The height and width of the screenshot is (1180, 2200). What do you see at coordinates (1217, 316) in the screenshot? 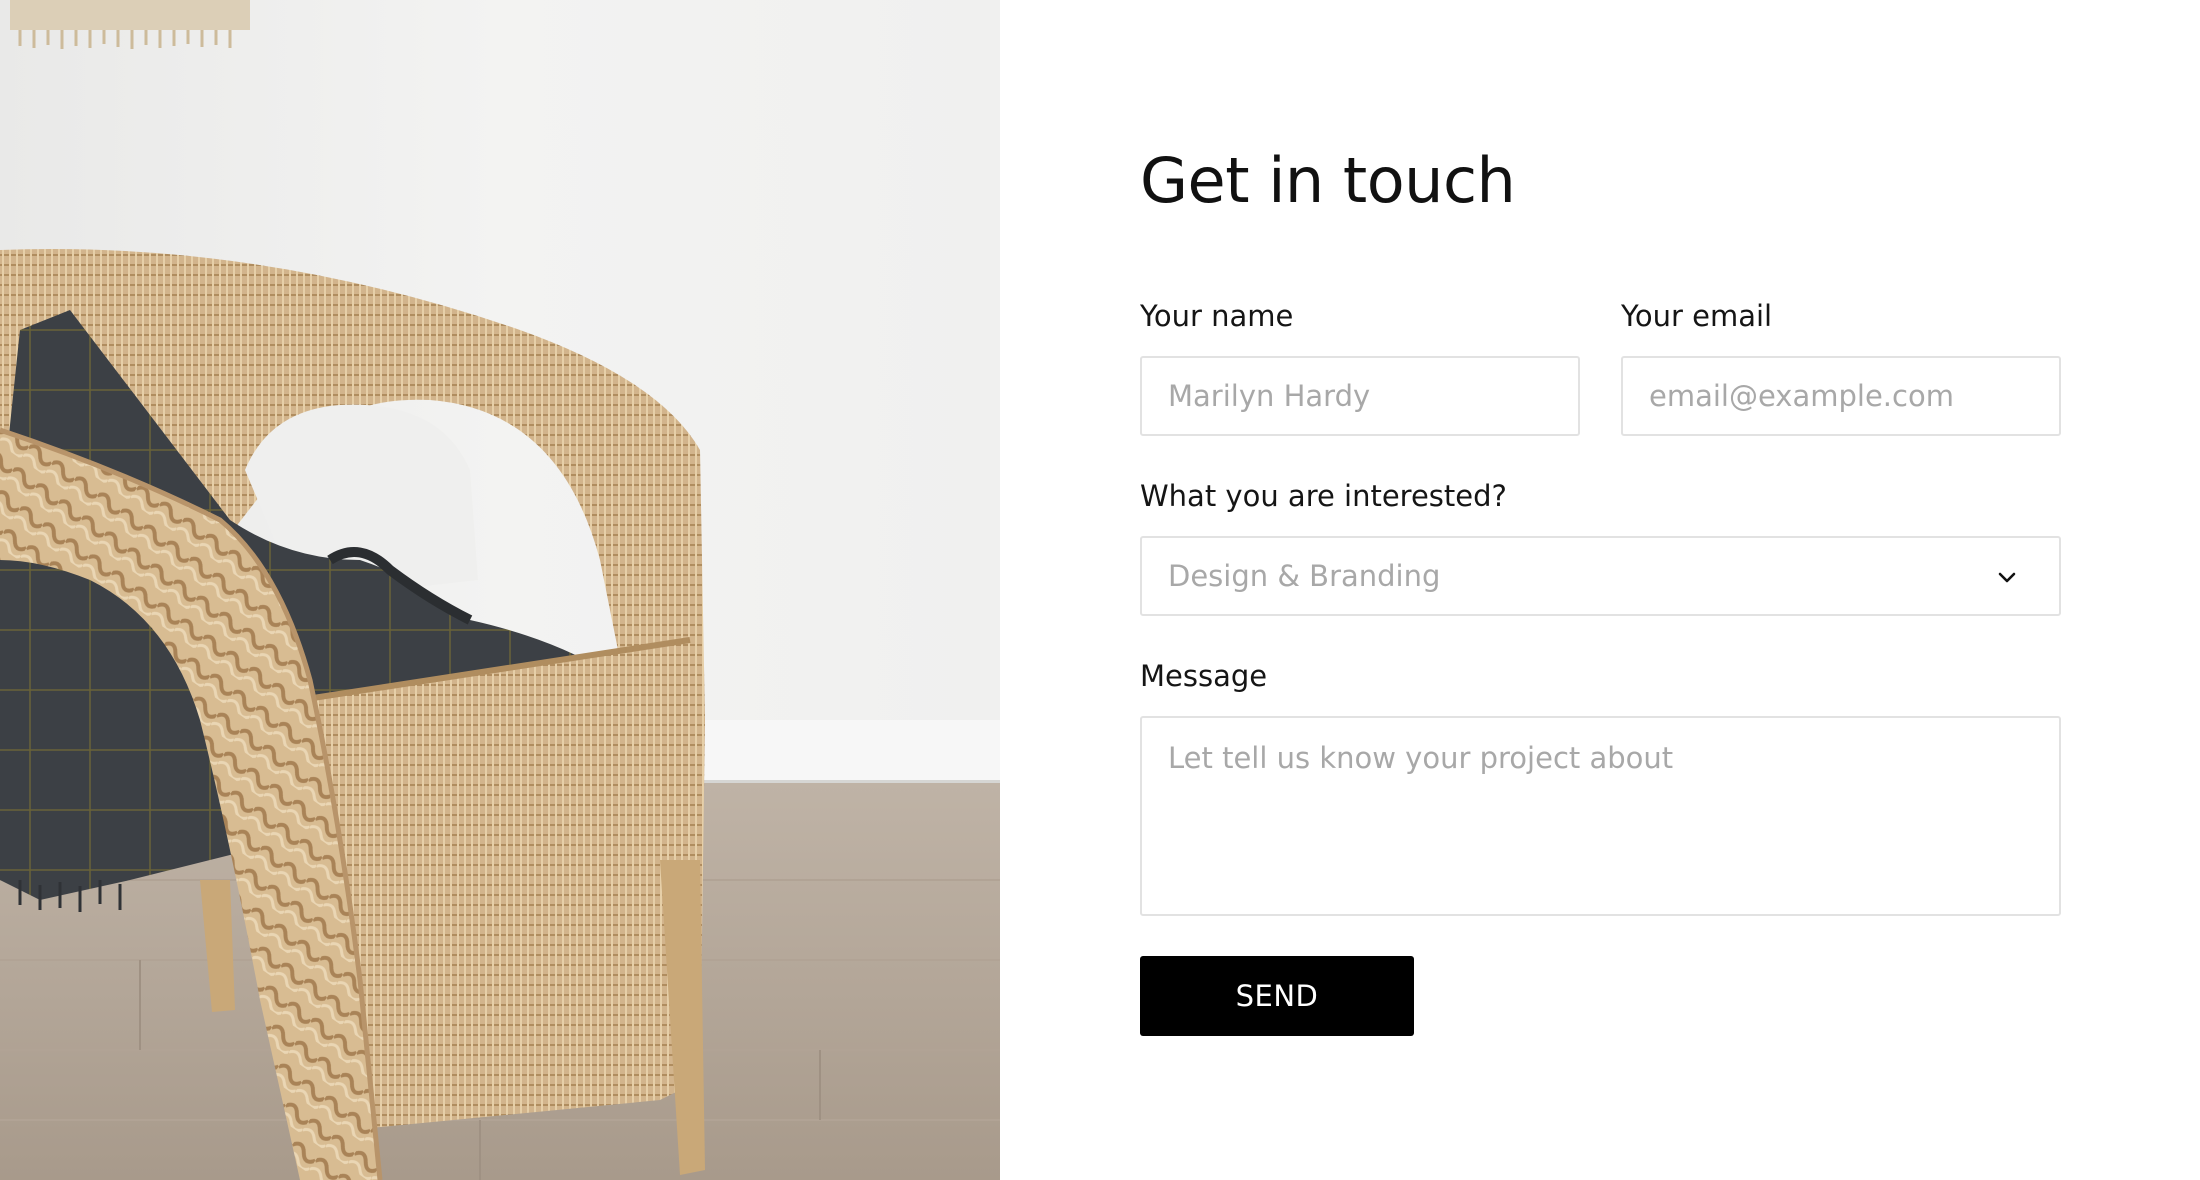
I see `name-label: Your name` at bounding box center [1217, 316].